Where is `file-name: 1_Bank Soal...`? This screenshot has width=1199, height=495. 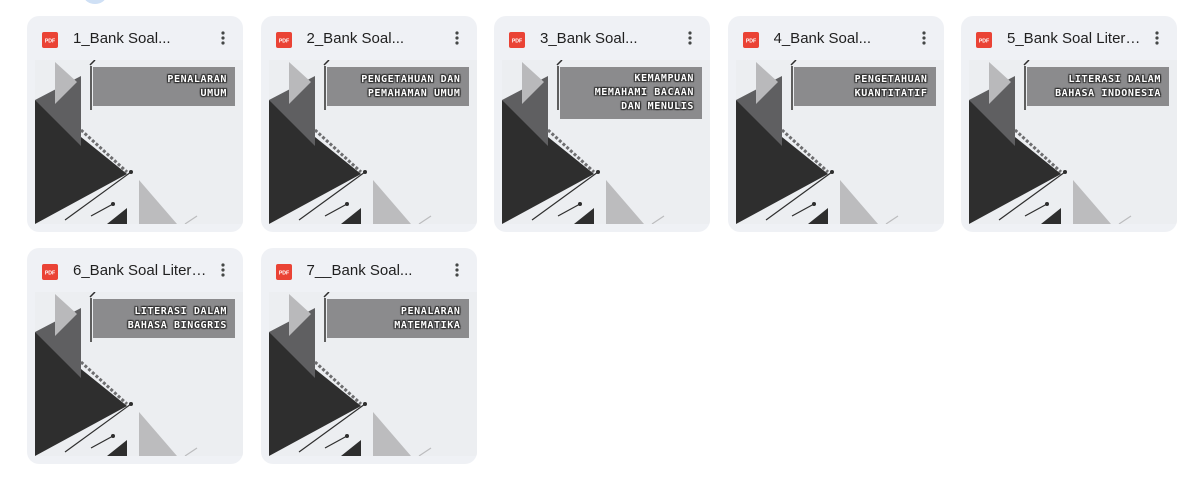
file-name: 1_Bank Soal... is located at coordinates (122, 38).